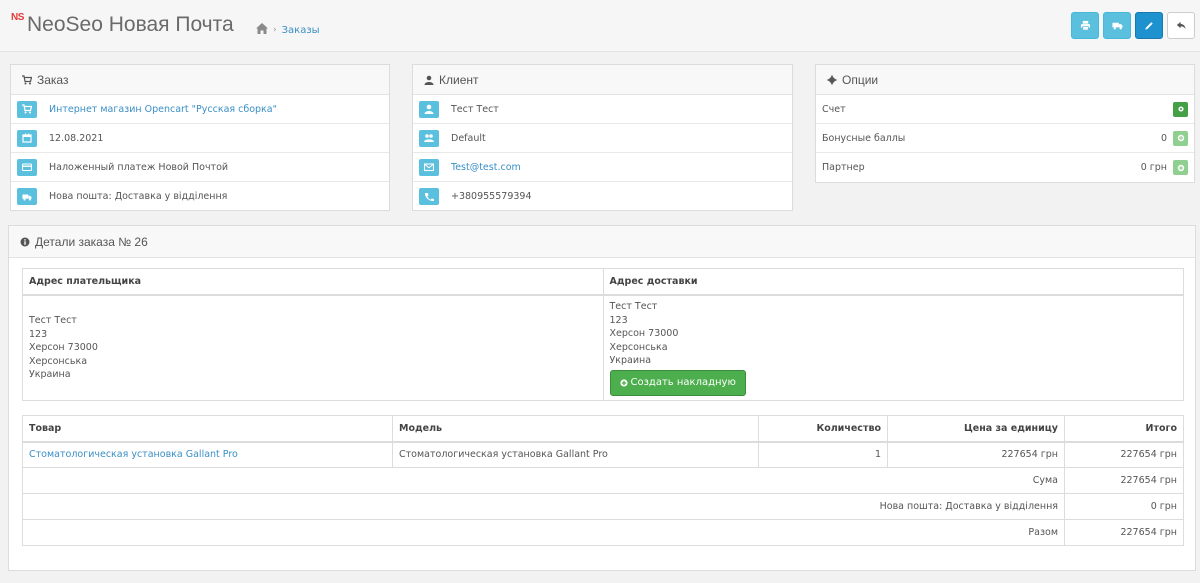 The image size is (1200, 583). Describe the element at coordinates (468, 138) in the screenshot. I see `customer-group: Default` at that location.